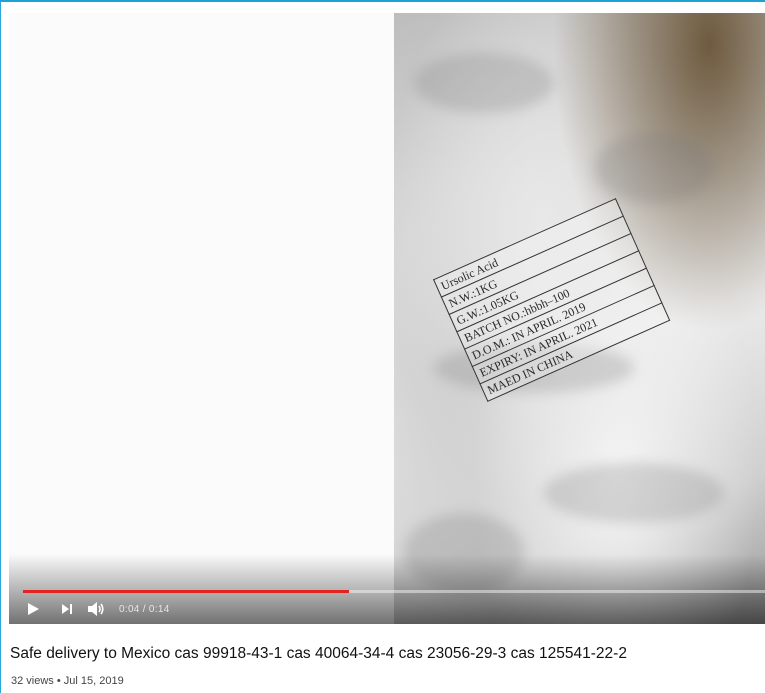 The height and width of the screenshot is (693, 765). Describe the element at coordinates (394, 591) in the screenshot. I see `progress-bar` at that location.